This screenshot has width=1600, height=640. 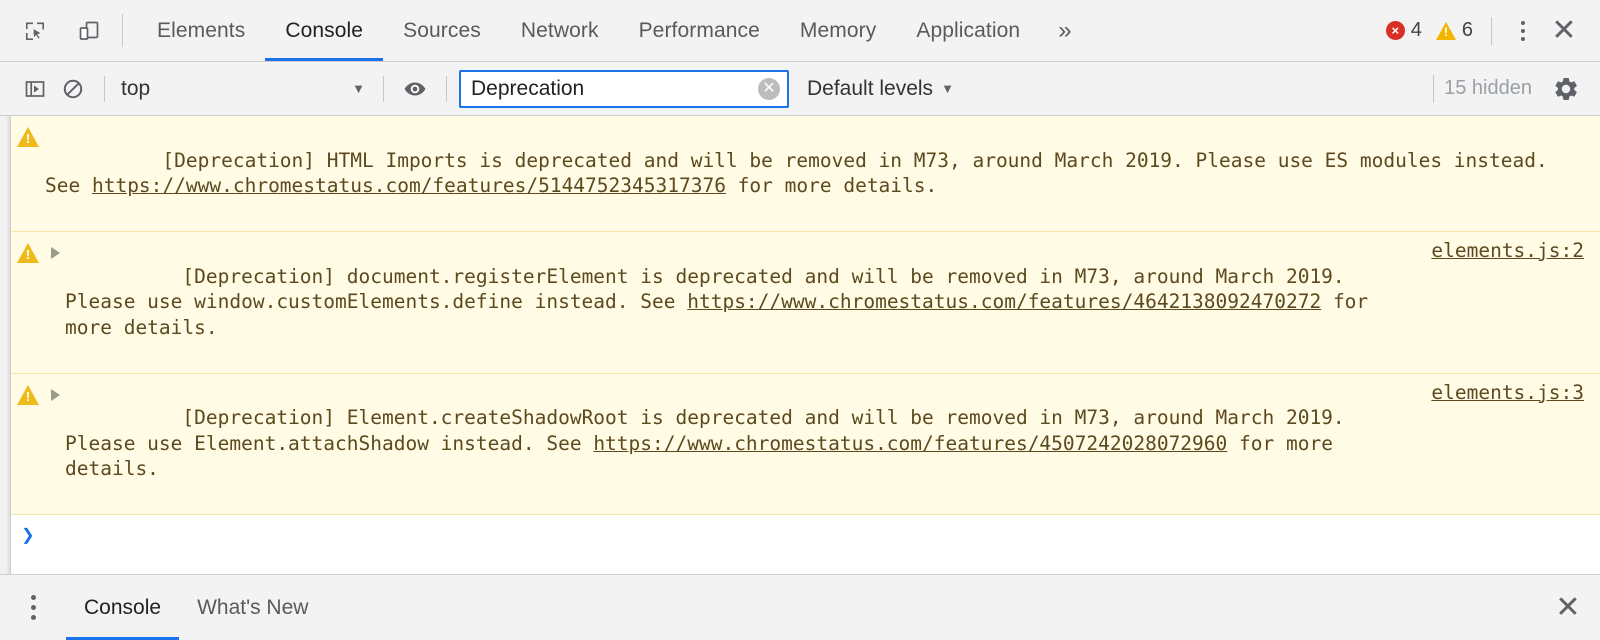 I want to click on tab-console: Console, so click(x=324, y=30).